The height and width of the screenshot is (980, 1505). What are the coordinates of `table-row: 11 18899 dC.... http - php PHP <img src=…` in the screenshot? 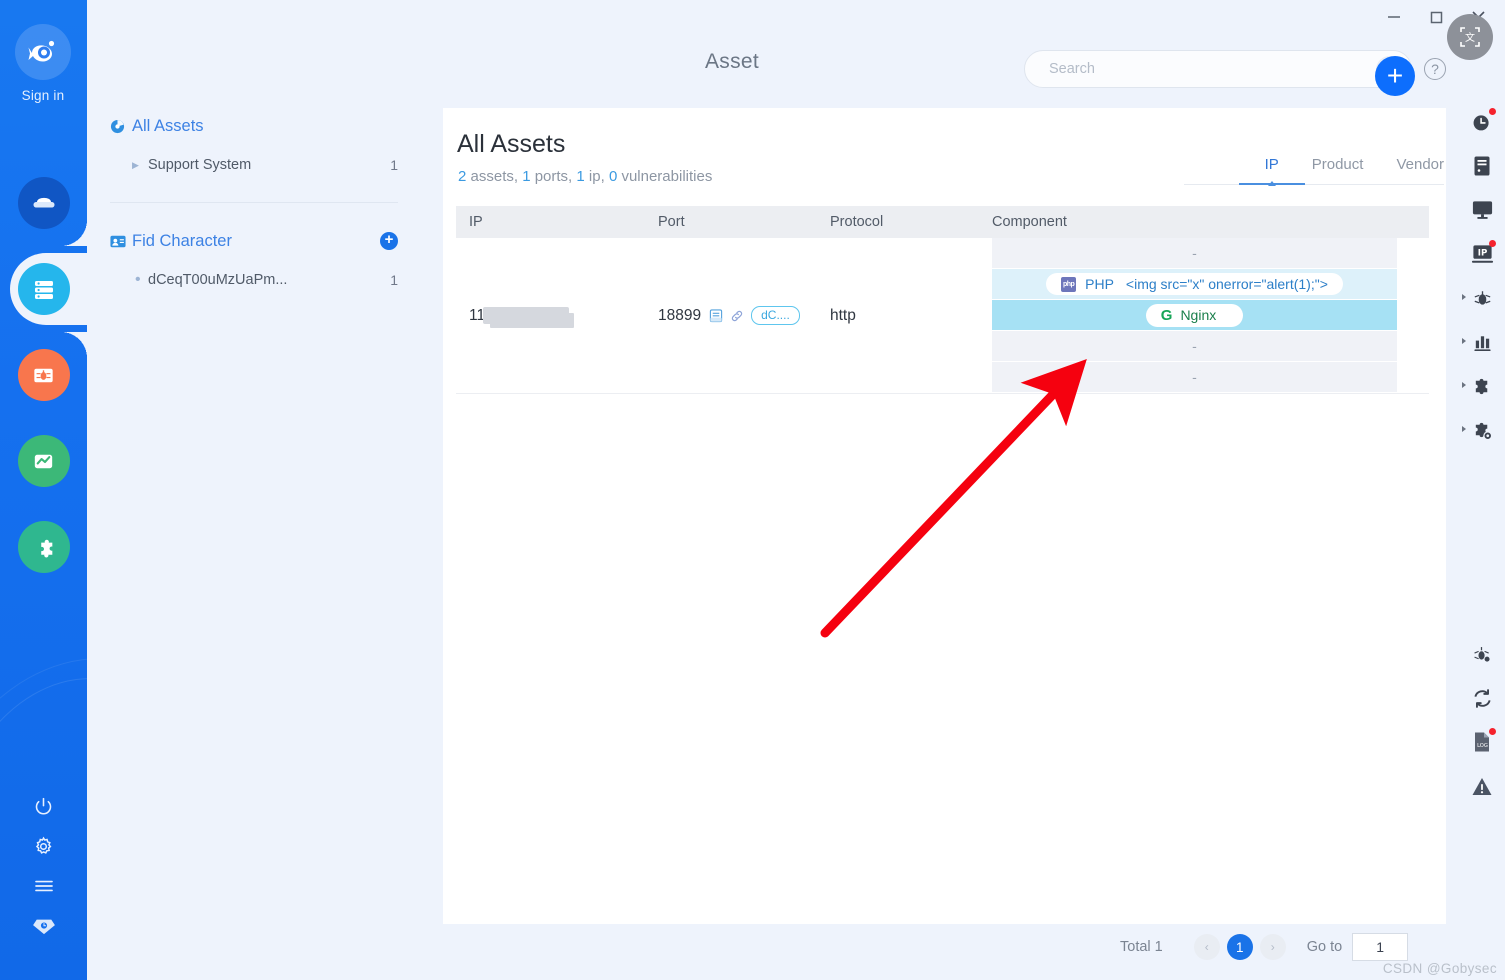 It's located at (942, 316).